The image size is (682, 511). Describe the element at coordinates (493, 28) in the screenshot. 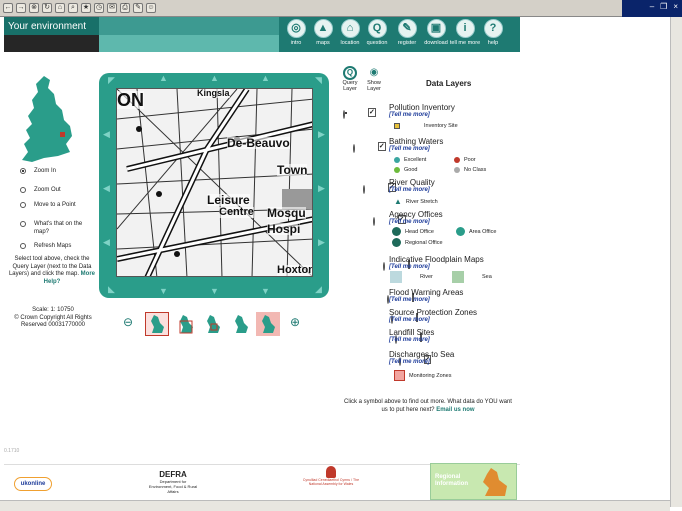

I see `help-icon: ?` at that location.